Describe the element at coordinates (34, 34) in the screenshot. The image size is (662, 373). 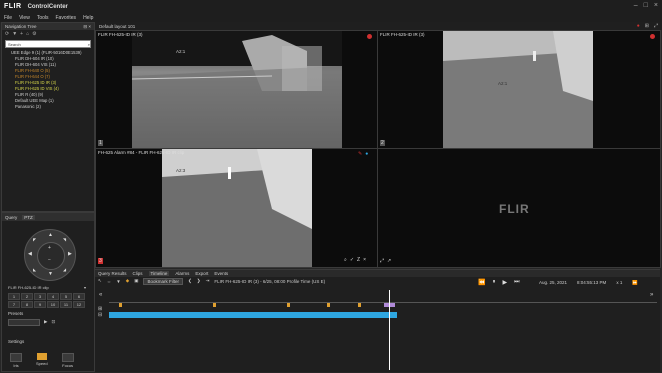
I see `settings-icon: ⚙` at that location.